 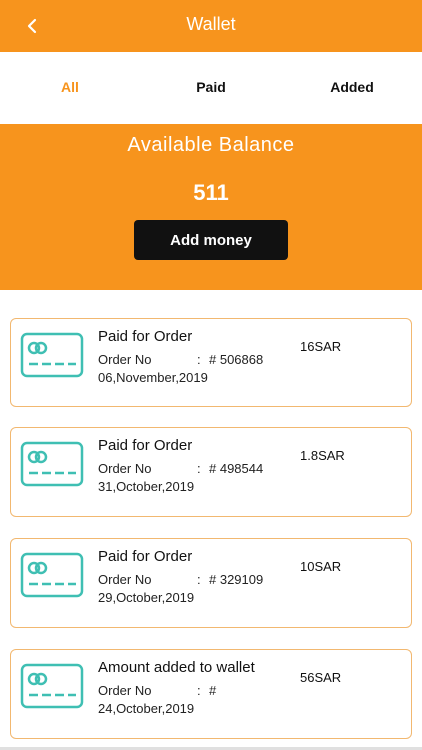 I want to click on transaction-date: 06,November,2019, so click(x=153, y=377).